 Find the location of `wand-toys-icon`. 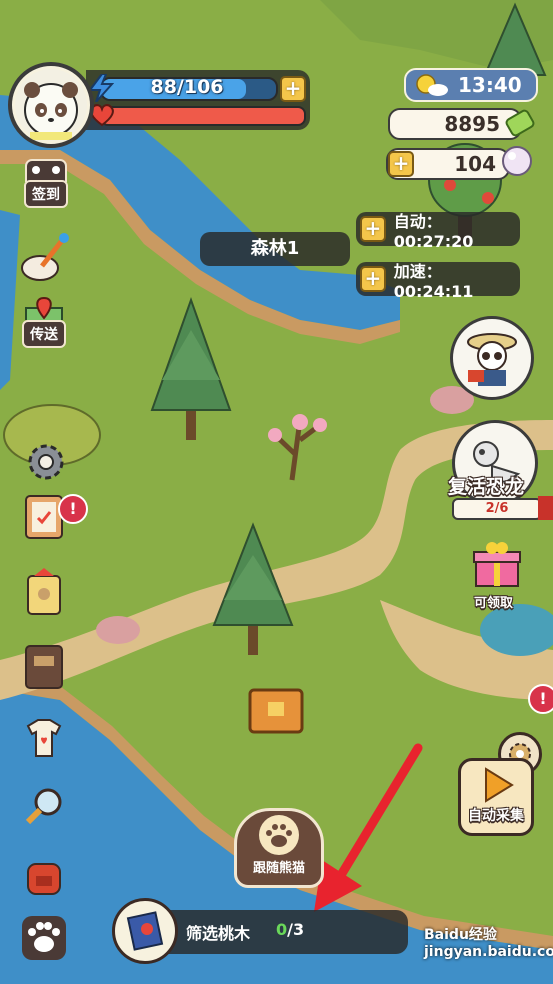

wand-toys-icon is located at coordinates (45, 257).